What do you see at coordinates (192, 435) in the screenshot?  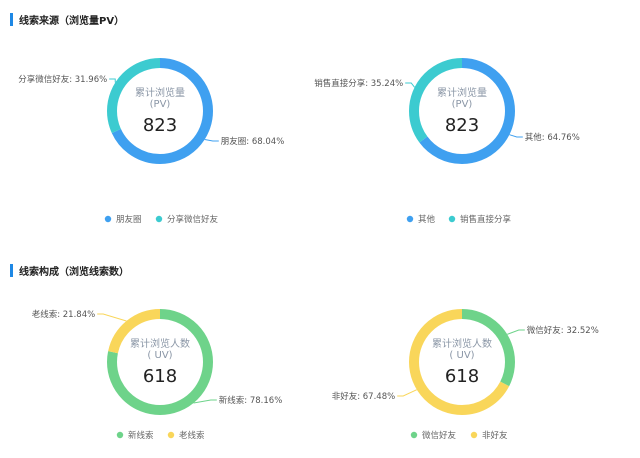 I see `legend-item: 老线索` at bounding box center [192, 435].